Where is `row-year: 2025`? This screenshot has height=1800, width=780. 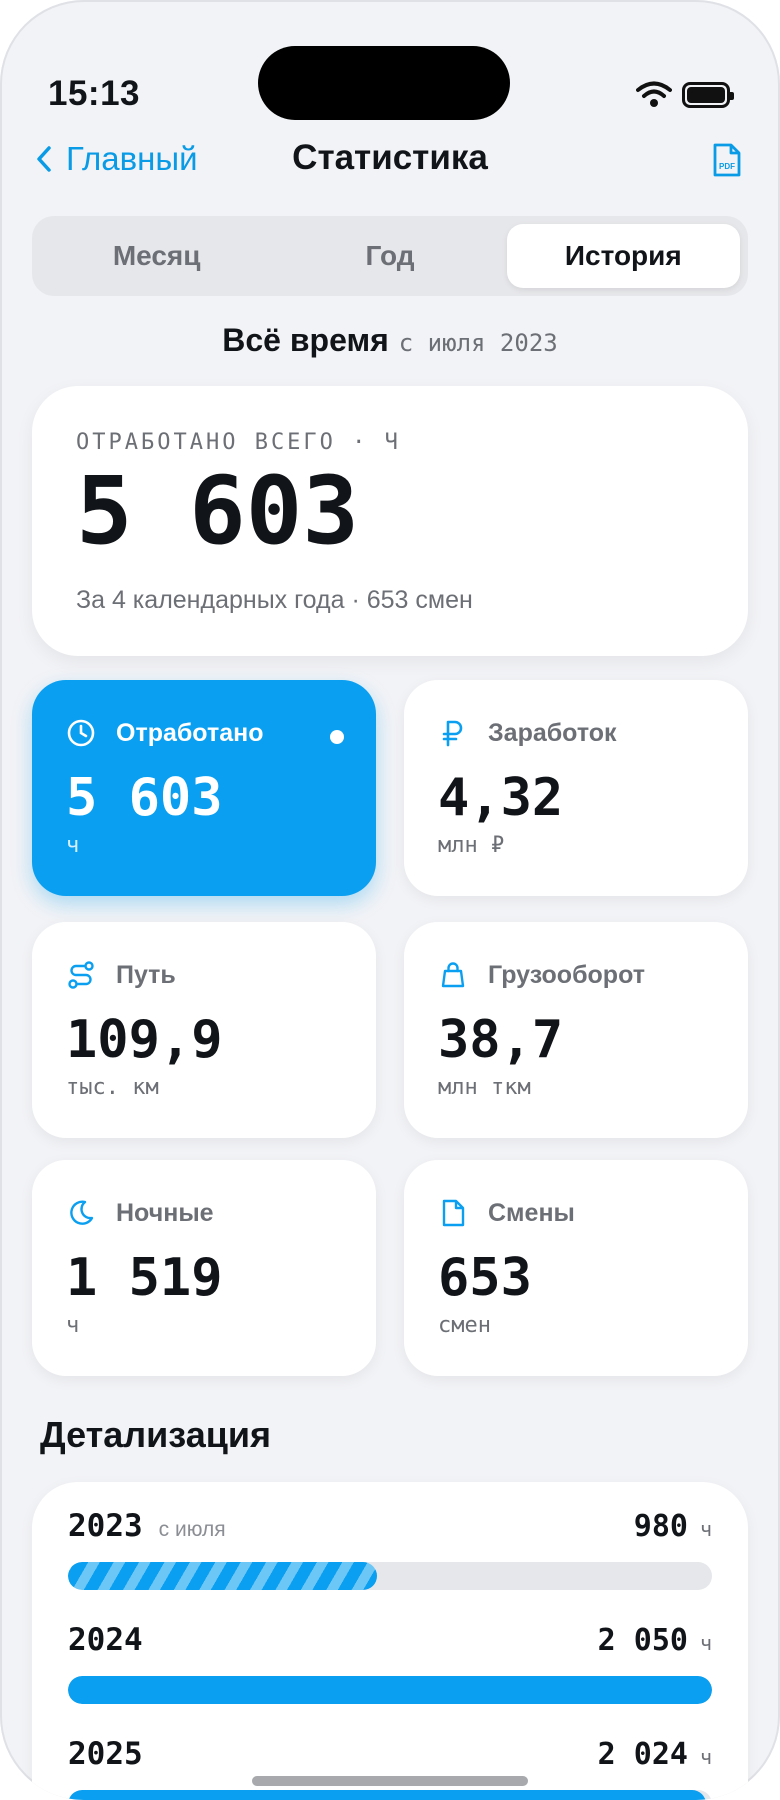 row-year: 2025 is located at coordinates (105, 1754).